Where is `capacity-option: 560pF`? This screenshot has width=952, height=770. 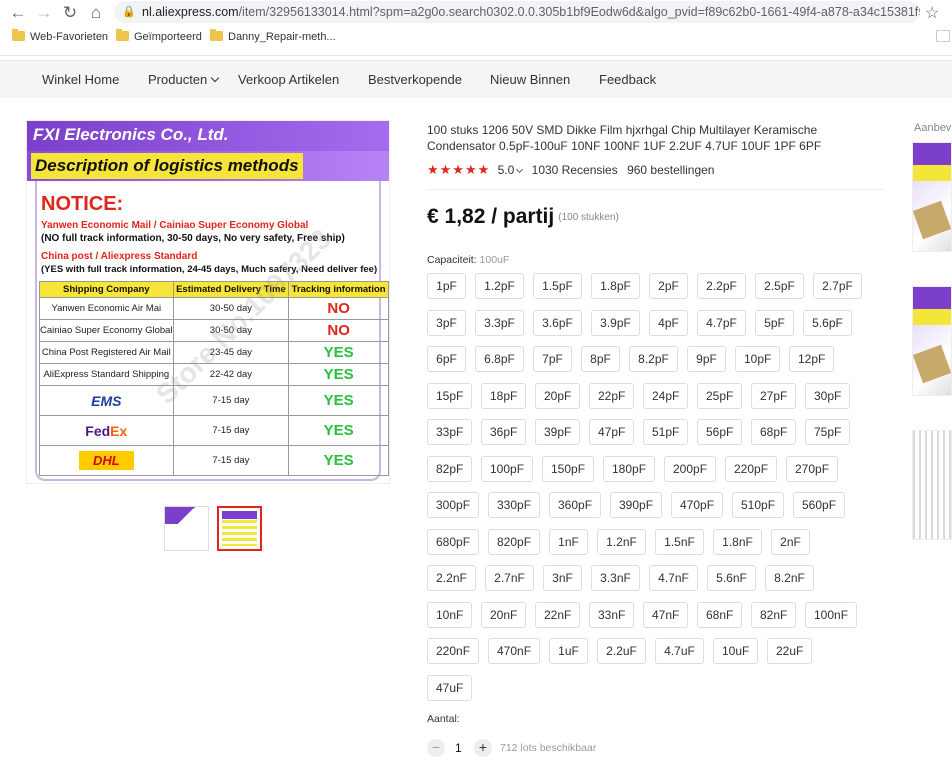
capacity-option: 560pF is located at coordinates (819, 505).